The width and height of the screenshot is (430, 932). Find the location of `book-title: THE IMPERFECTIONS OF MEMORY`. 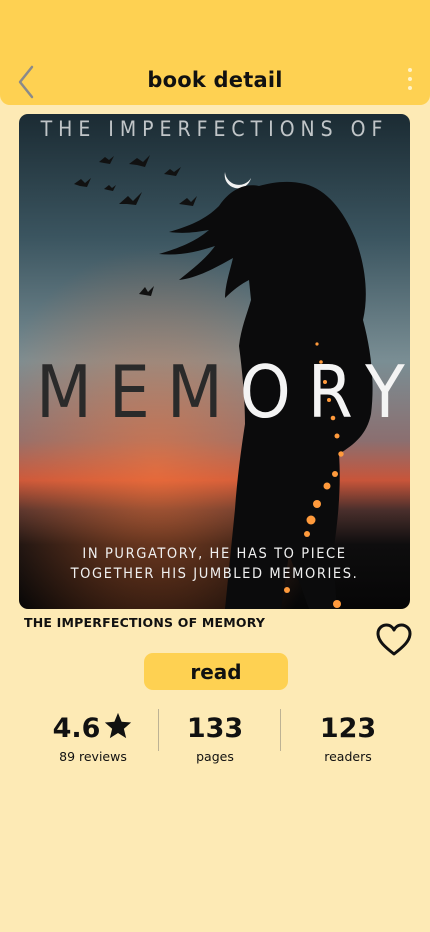

book-title: THE IMPERFECTIONS OF MEMORY is located at coordinates (145, 622).